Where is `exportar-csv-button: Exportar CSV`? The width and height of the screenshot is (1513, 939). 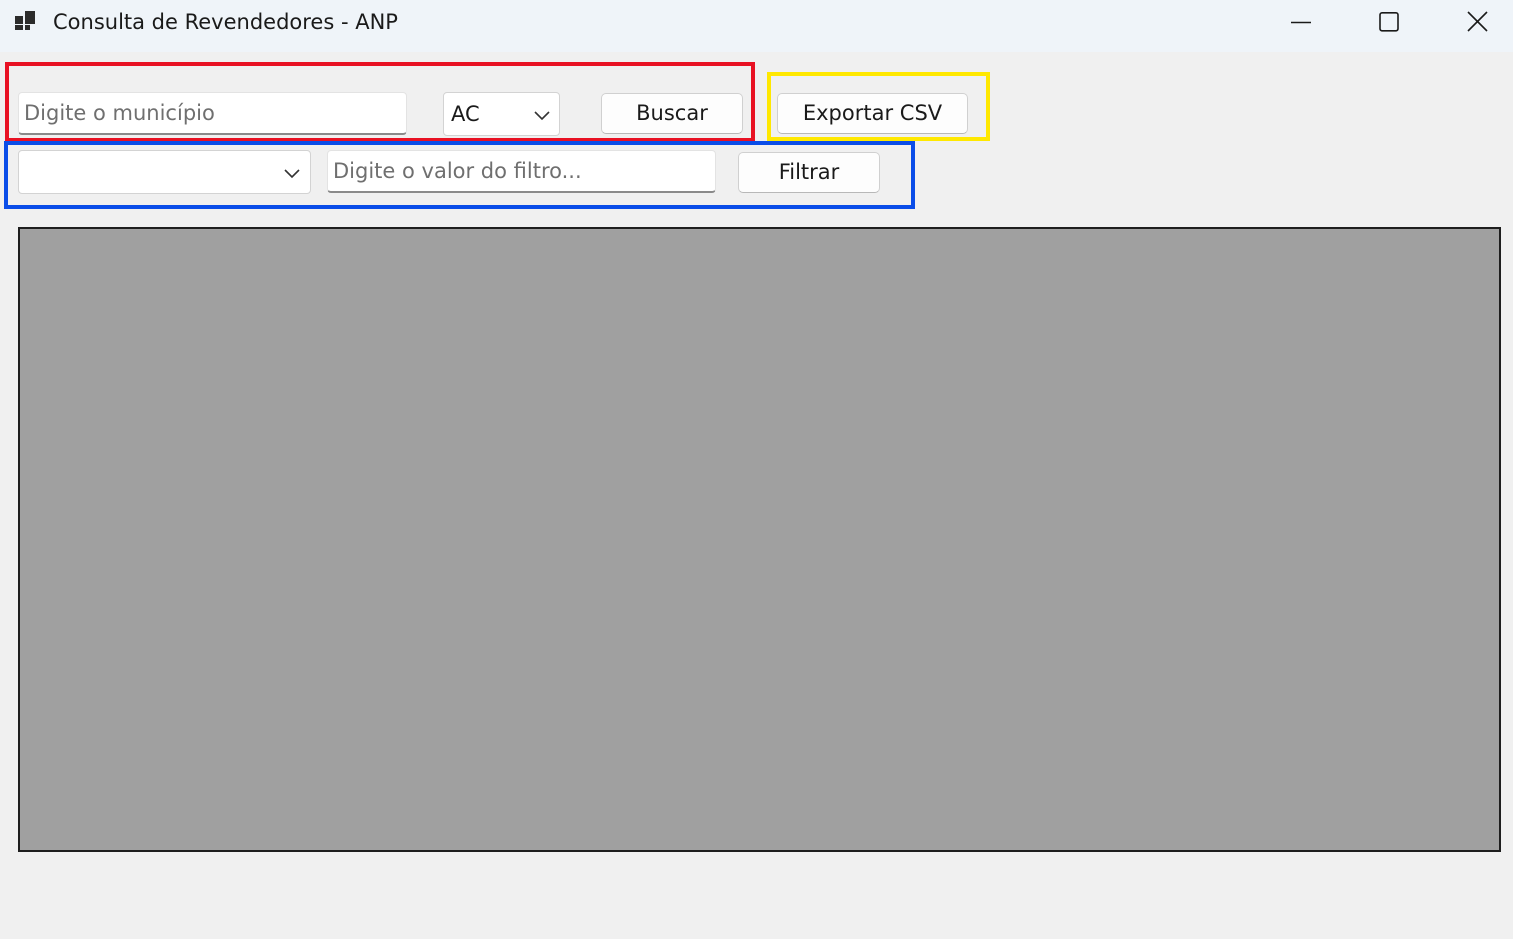 exportar-csv-button: Exportar CSV is located at coordinates (872, 113).